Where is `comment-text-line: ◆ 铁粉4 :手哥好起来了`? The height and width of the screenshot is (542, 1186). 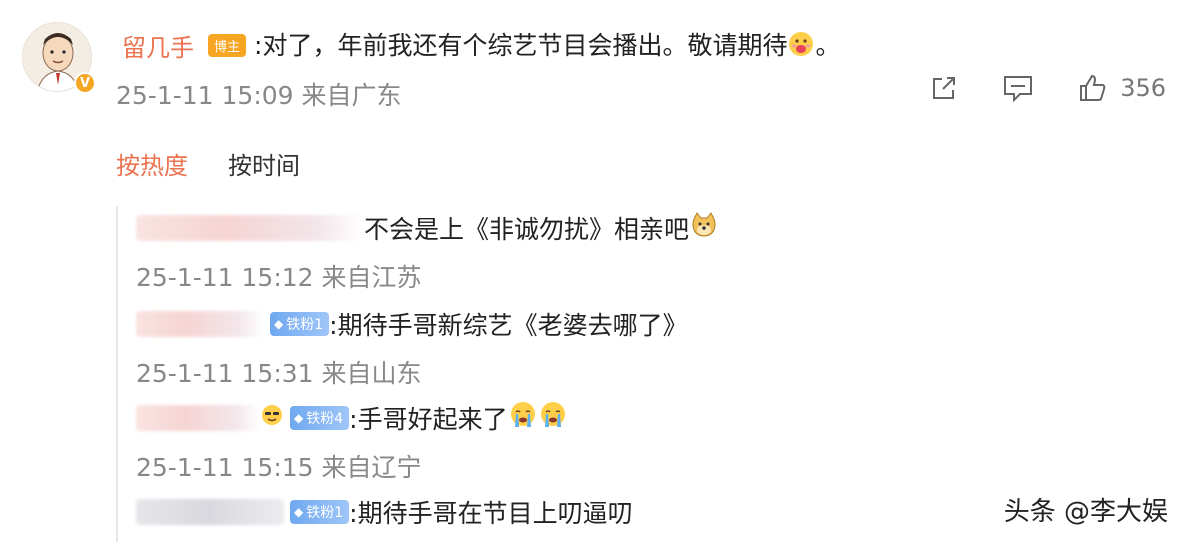 comment-text-line: ◆ 铁粉4 :手哥好起来了 is located at coordinates (352, 418).